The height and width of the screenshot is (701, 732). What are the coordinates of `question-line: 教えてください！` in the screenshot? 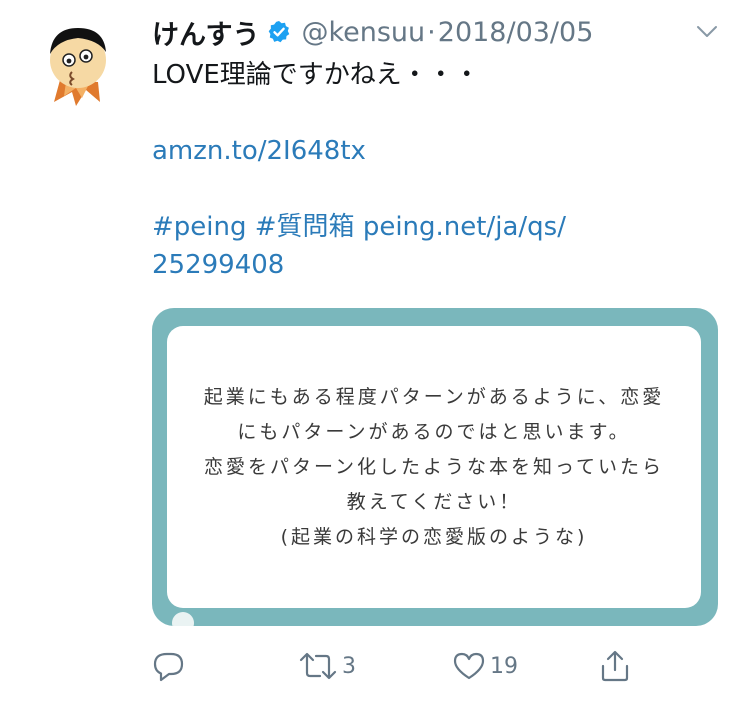 It's located at (434, 501).